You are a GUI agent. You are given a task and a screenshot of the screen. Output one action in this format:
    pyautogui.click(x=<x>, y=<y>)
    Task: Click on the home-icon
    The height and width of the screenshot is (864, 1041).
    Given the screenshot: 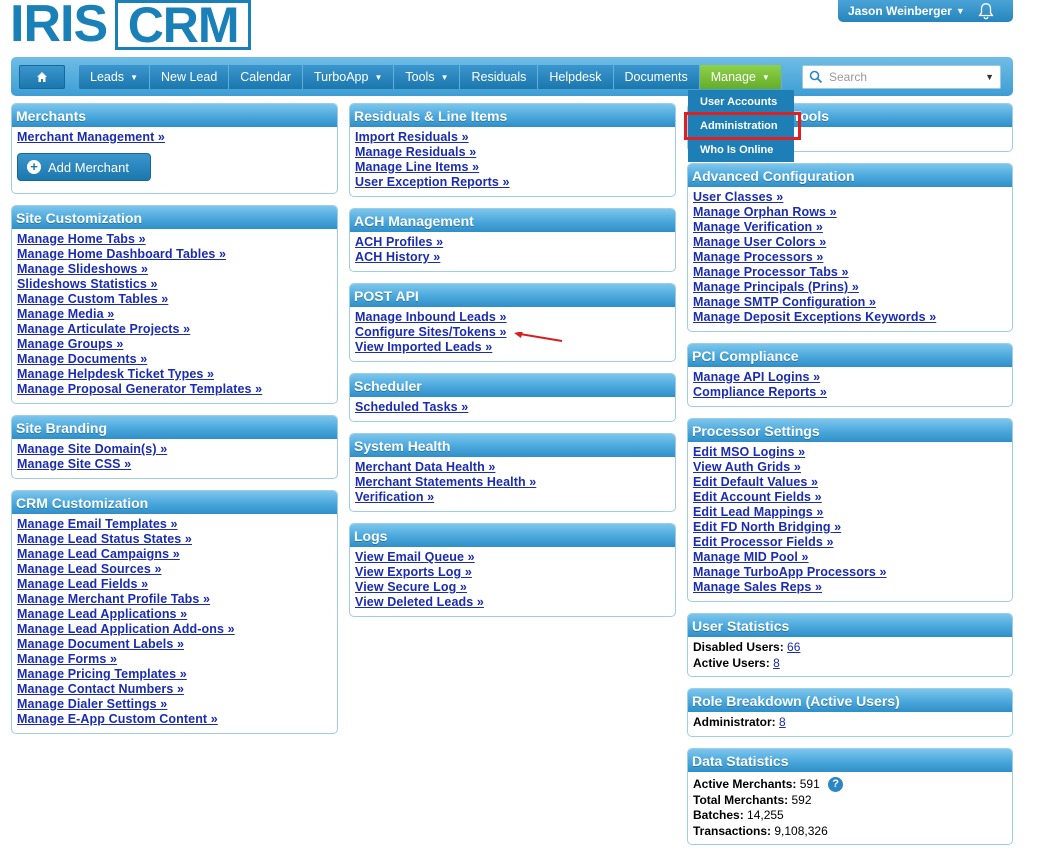 What is the action you would take?
    pyautogui.click(x=42, y=77)
    